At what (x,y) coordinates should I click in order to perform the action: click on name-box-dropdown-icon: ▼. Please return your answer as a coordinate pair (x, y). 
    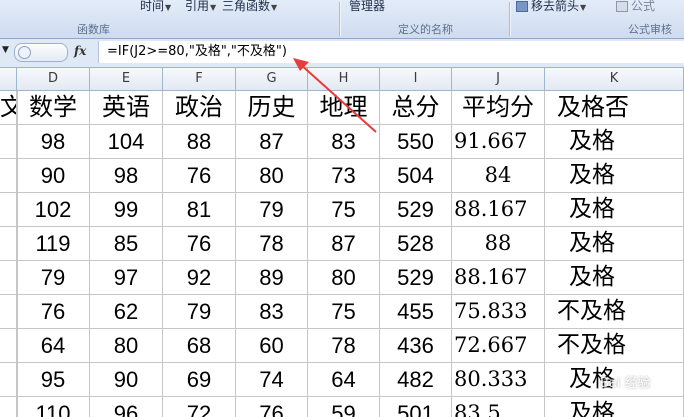
    Looking at the image, I should click on (5, 50).